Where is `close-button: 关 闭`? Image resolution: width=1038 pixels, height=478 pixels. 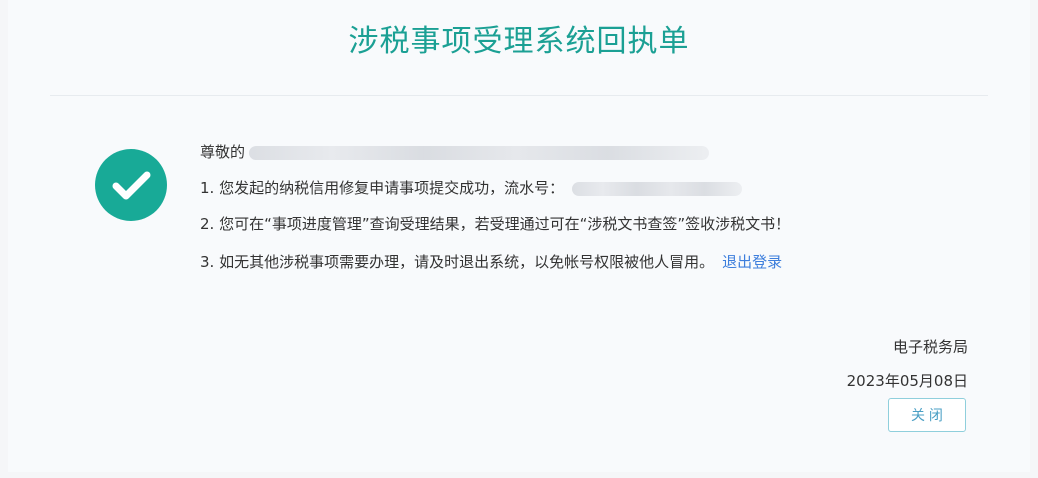 close-button: 关 闭 is located at coordinates (927, 415).